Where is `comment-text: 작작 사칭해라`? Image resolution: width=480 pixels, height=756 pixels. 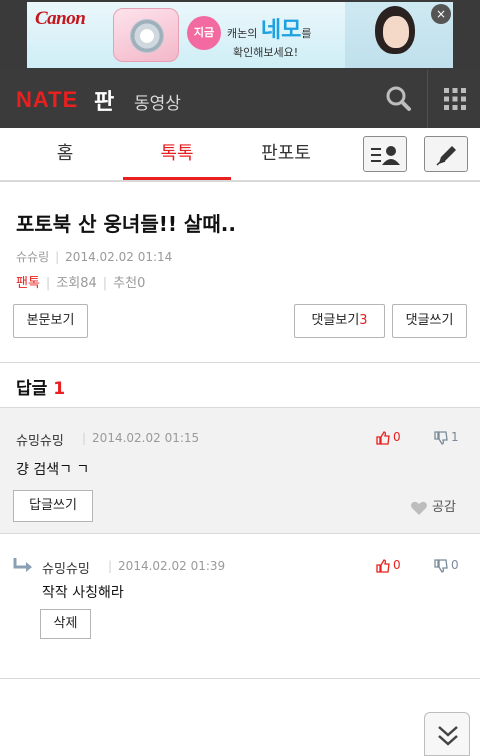 comment-text: 작작 사칭해라 is located at coordinates (83, 593).